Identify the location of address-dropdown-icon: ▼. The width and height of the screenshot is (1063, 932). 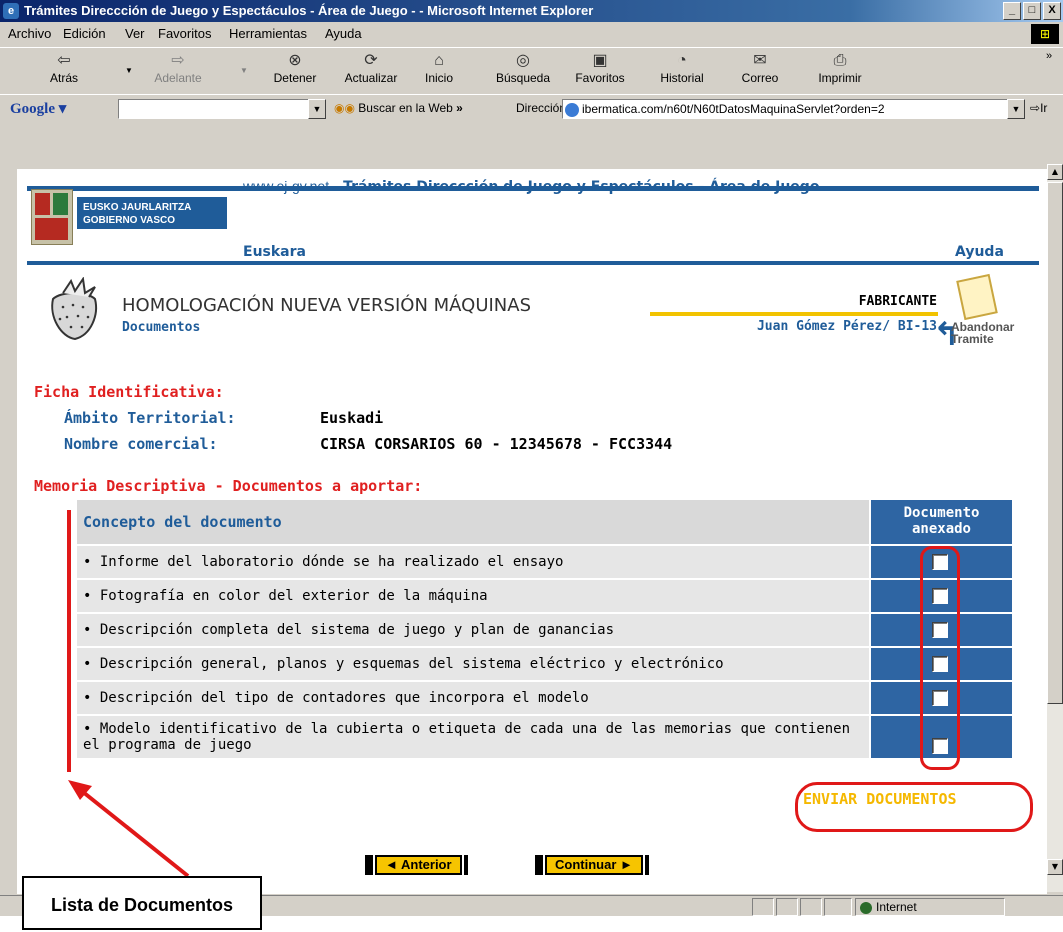
(1016, 109).